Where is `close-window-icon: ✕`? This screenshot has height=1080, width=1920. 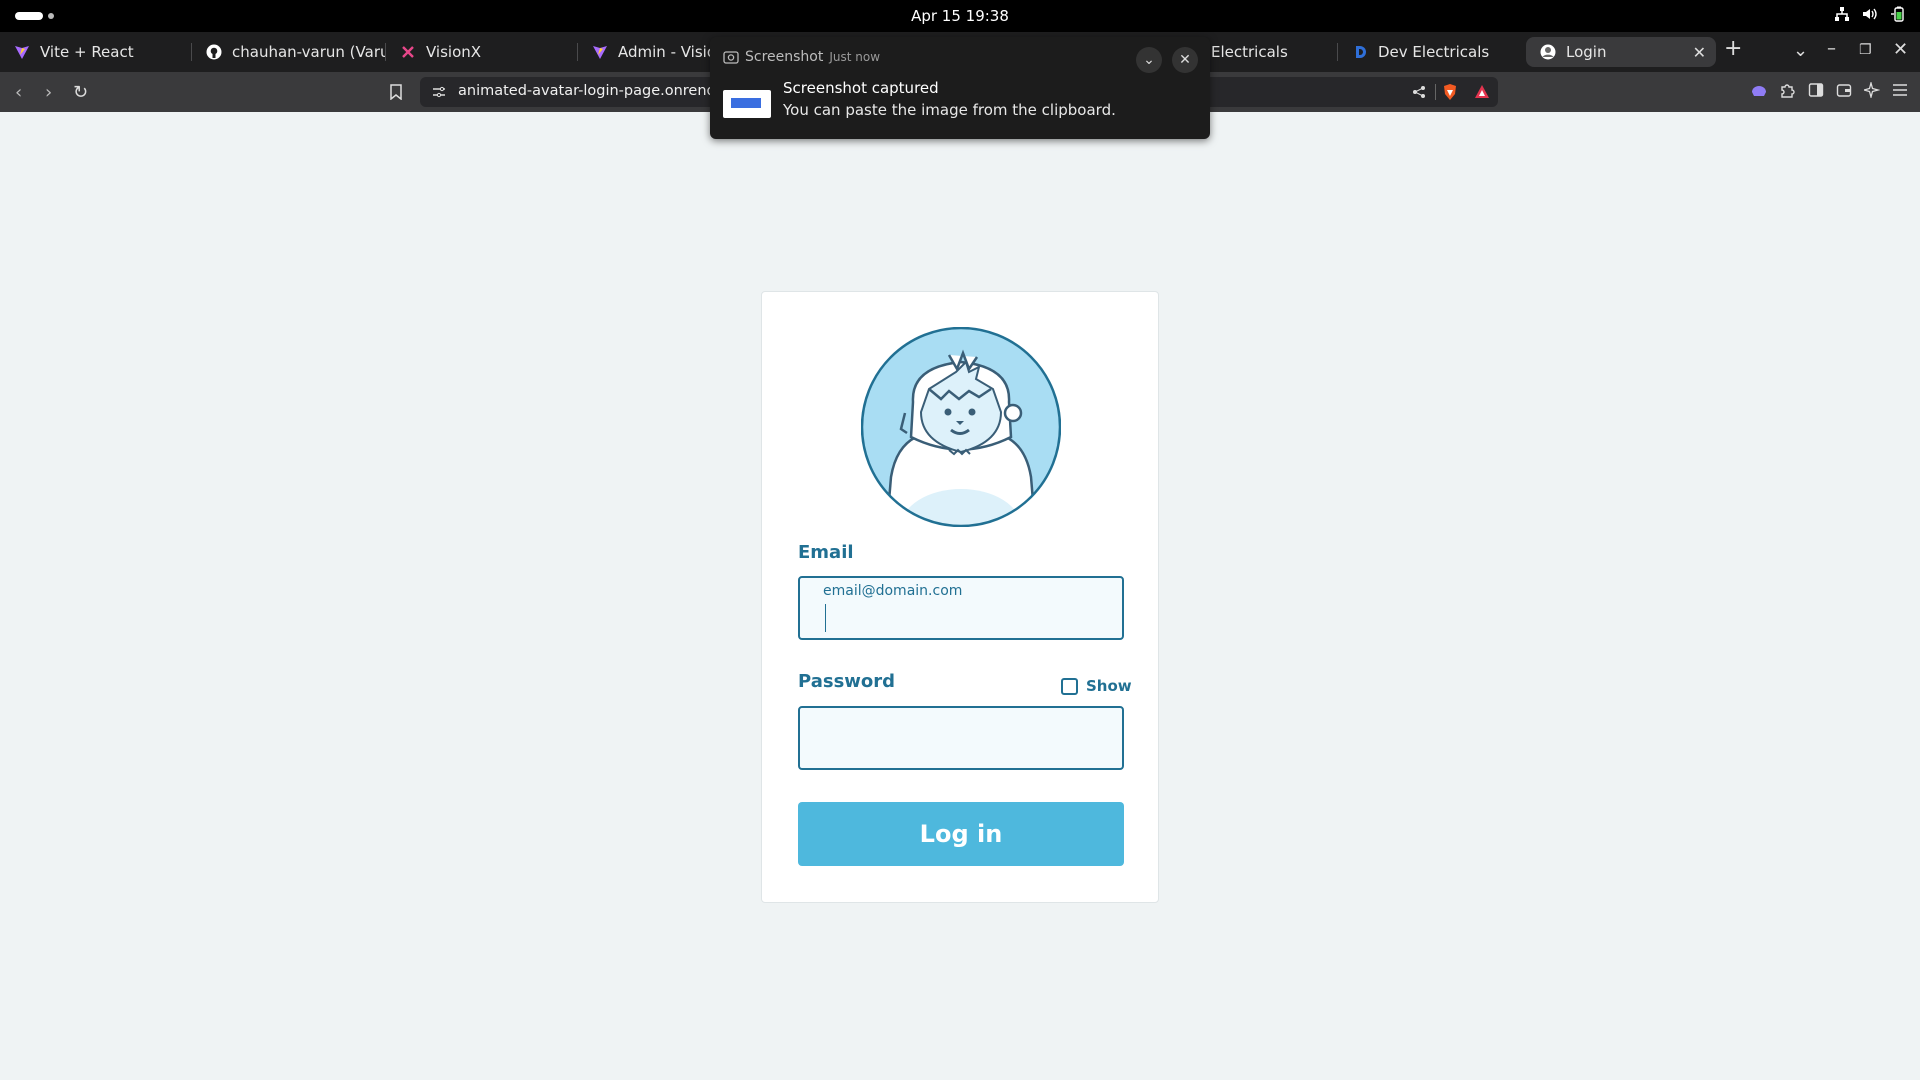
close-window-icon: ✕ is located at coordinates (1900, 50).